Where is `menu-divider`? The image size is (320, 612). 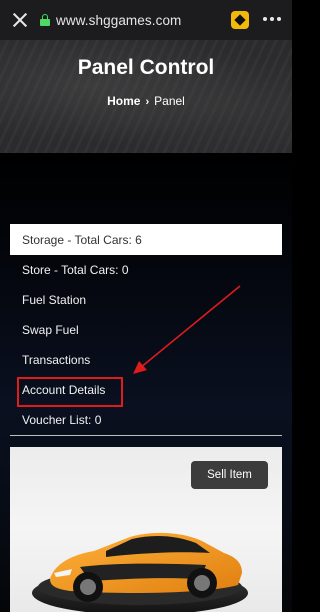 menu-divider is located at coordinates (146, 435).